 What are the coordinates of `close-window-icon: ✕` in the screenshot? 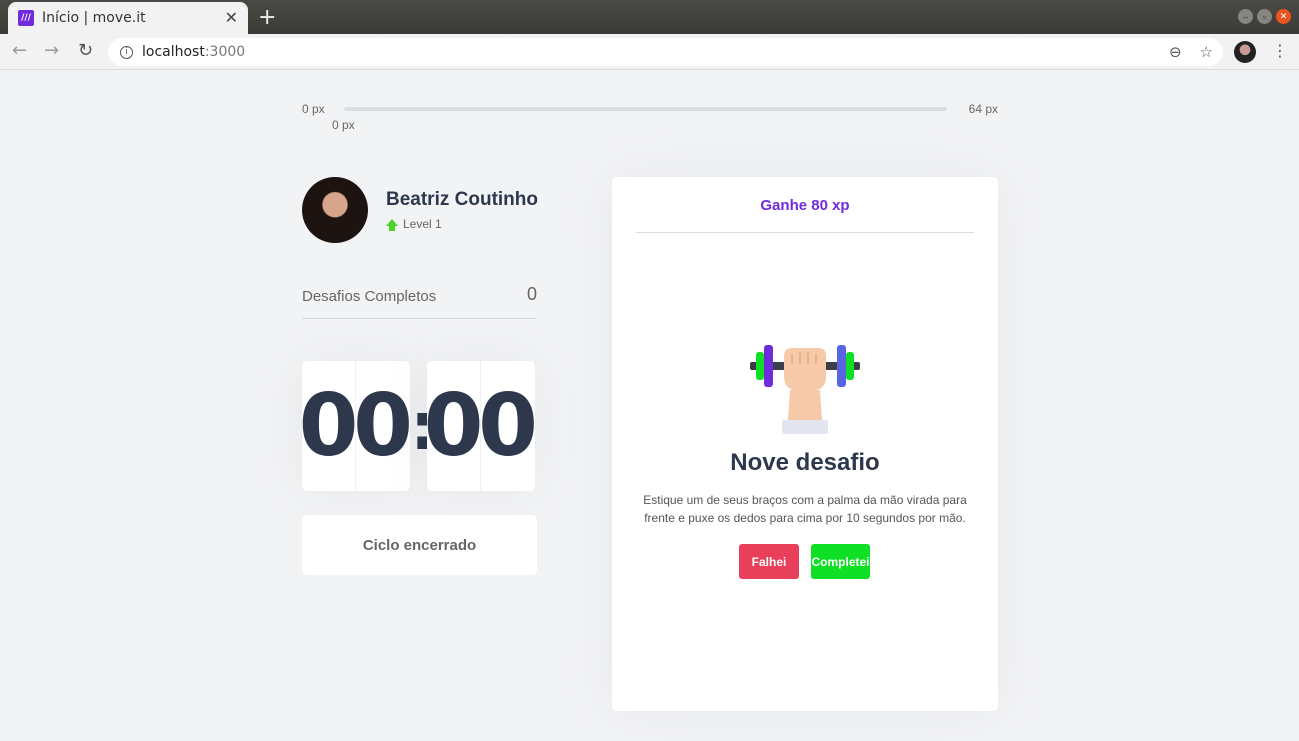 It's located at (1283, 16).